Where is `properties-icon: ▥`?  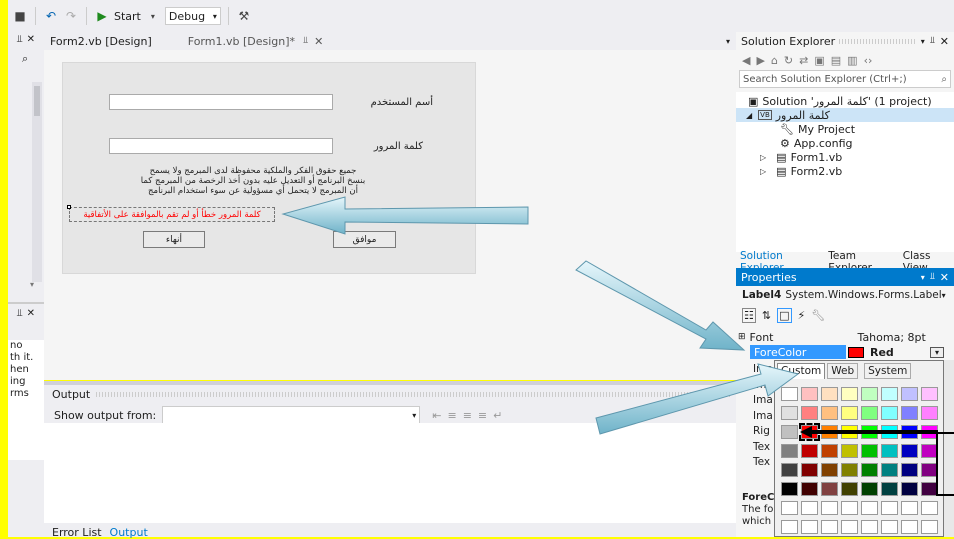
properties-icon: ▥ is located at coordinates (852, 60).